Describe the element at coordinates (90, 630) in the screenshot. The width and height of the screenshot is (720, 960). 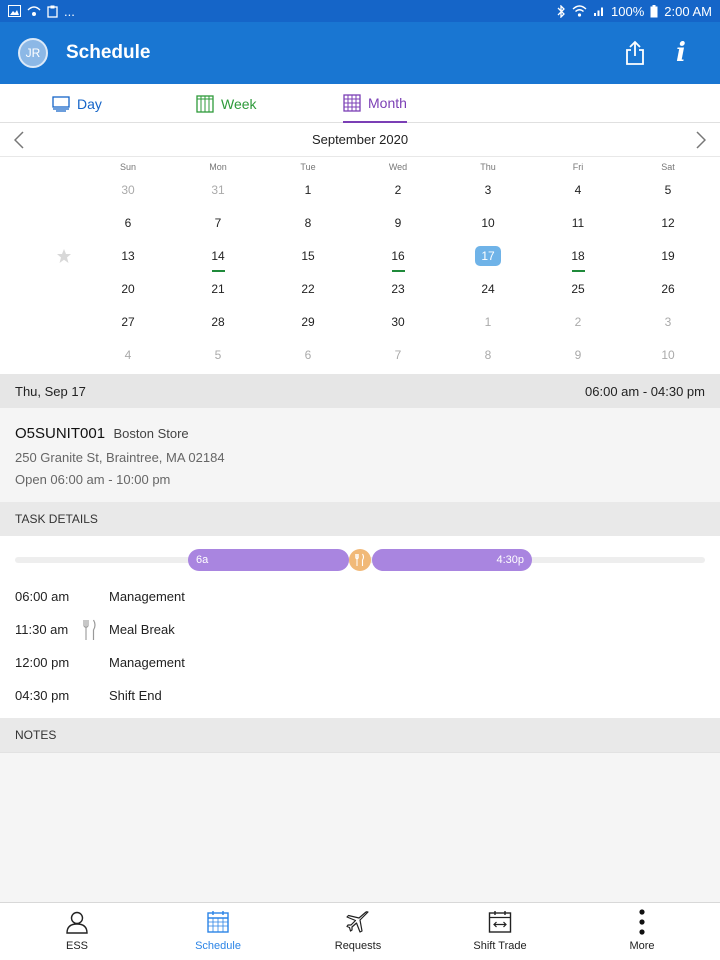
I see `fork-knife-icon` at that location.